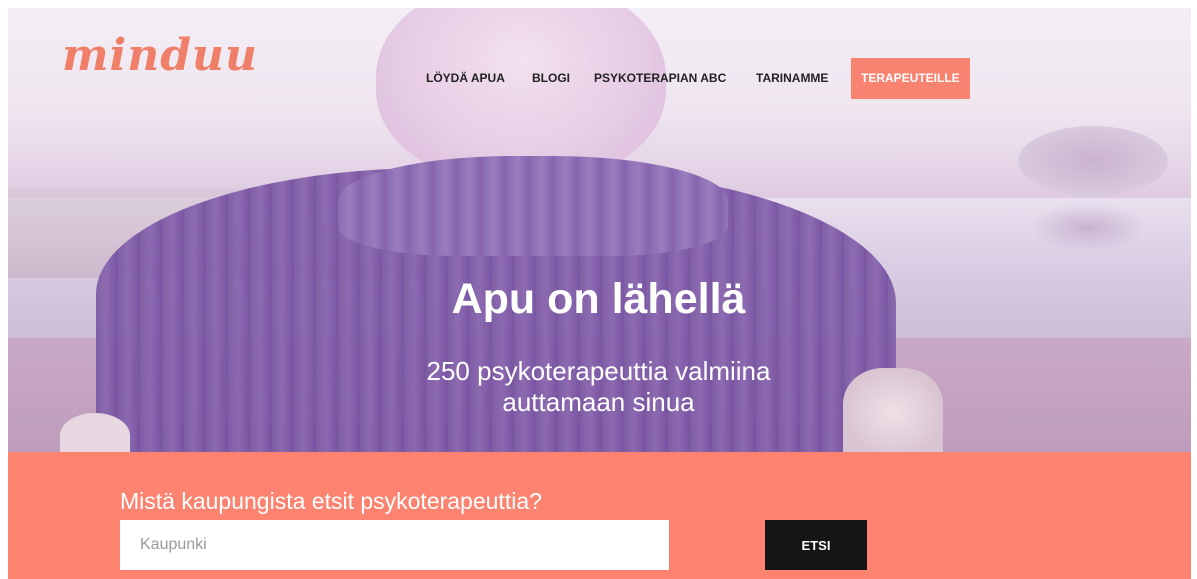 This screenshot has width=1197, height=579. What do you see at coordinates (1088, 228) in the screenshot?
I see `hero-background-reflection` at bounding box center [1088, 228].